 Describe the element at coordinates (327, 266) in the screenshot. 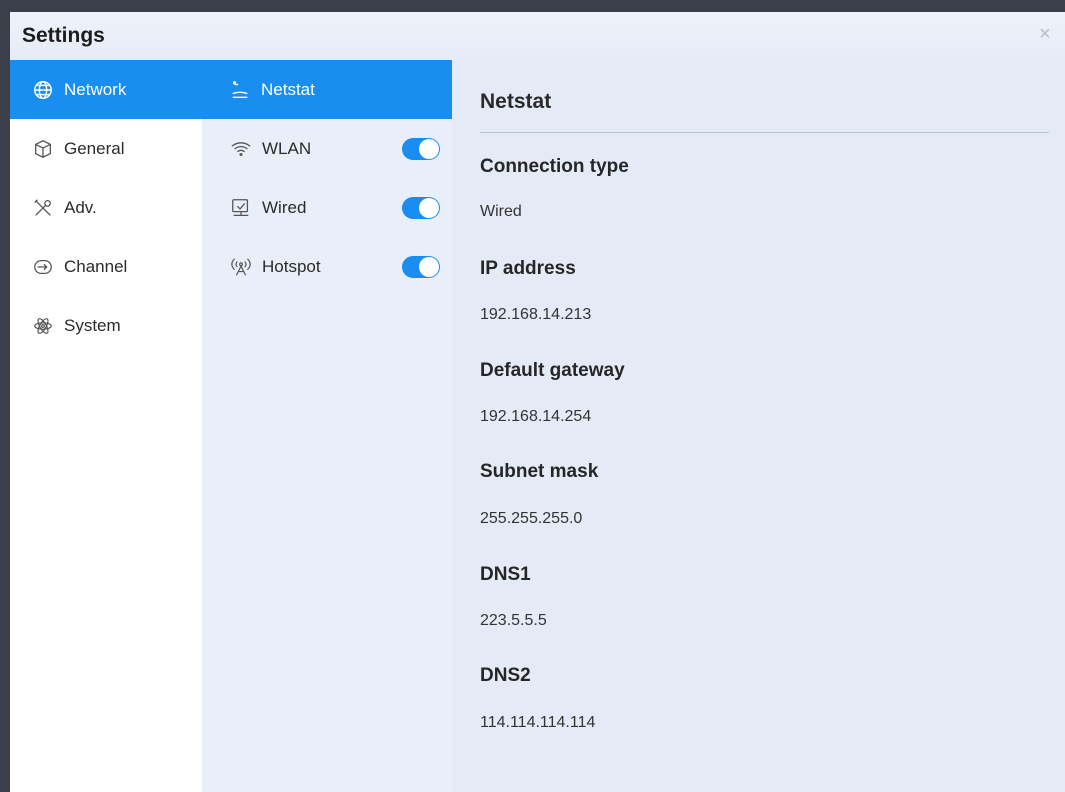

I see `nav-item-hotspot: Hotspot` at that location.